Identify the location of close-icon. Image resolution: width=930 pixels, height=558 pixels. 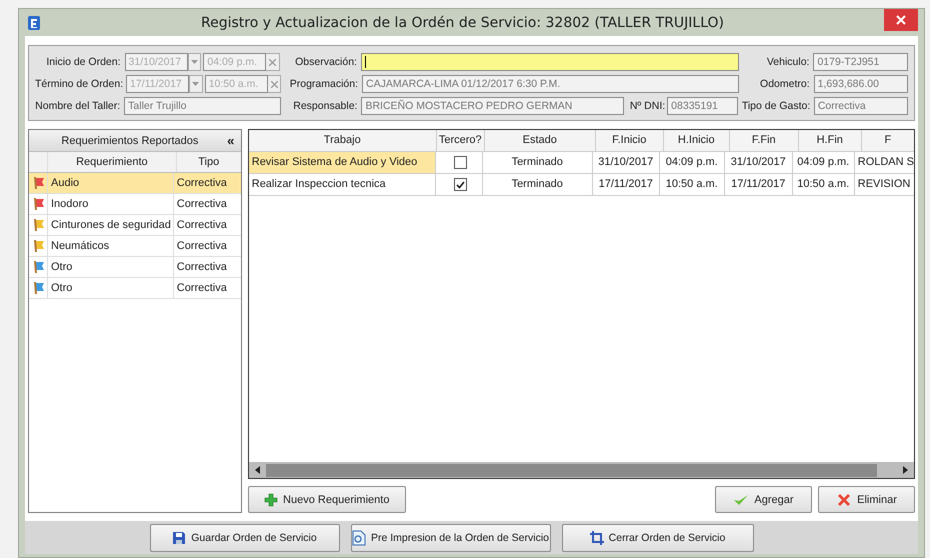
(901, 19).